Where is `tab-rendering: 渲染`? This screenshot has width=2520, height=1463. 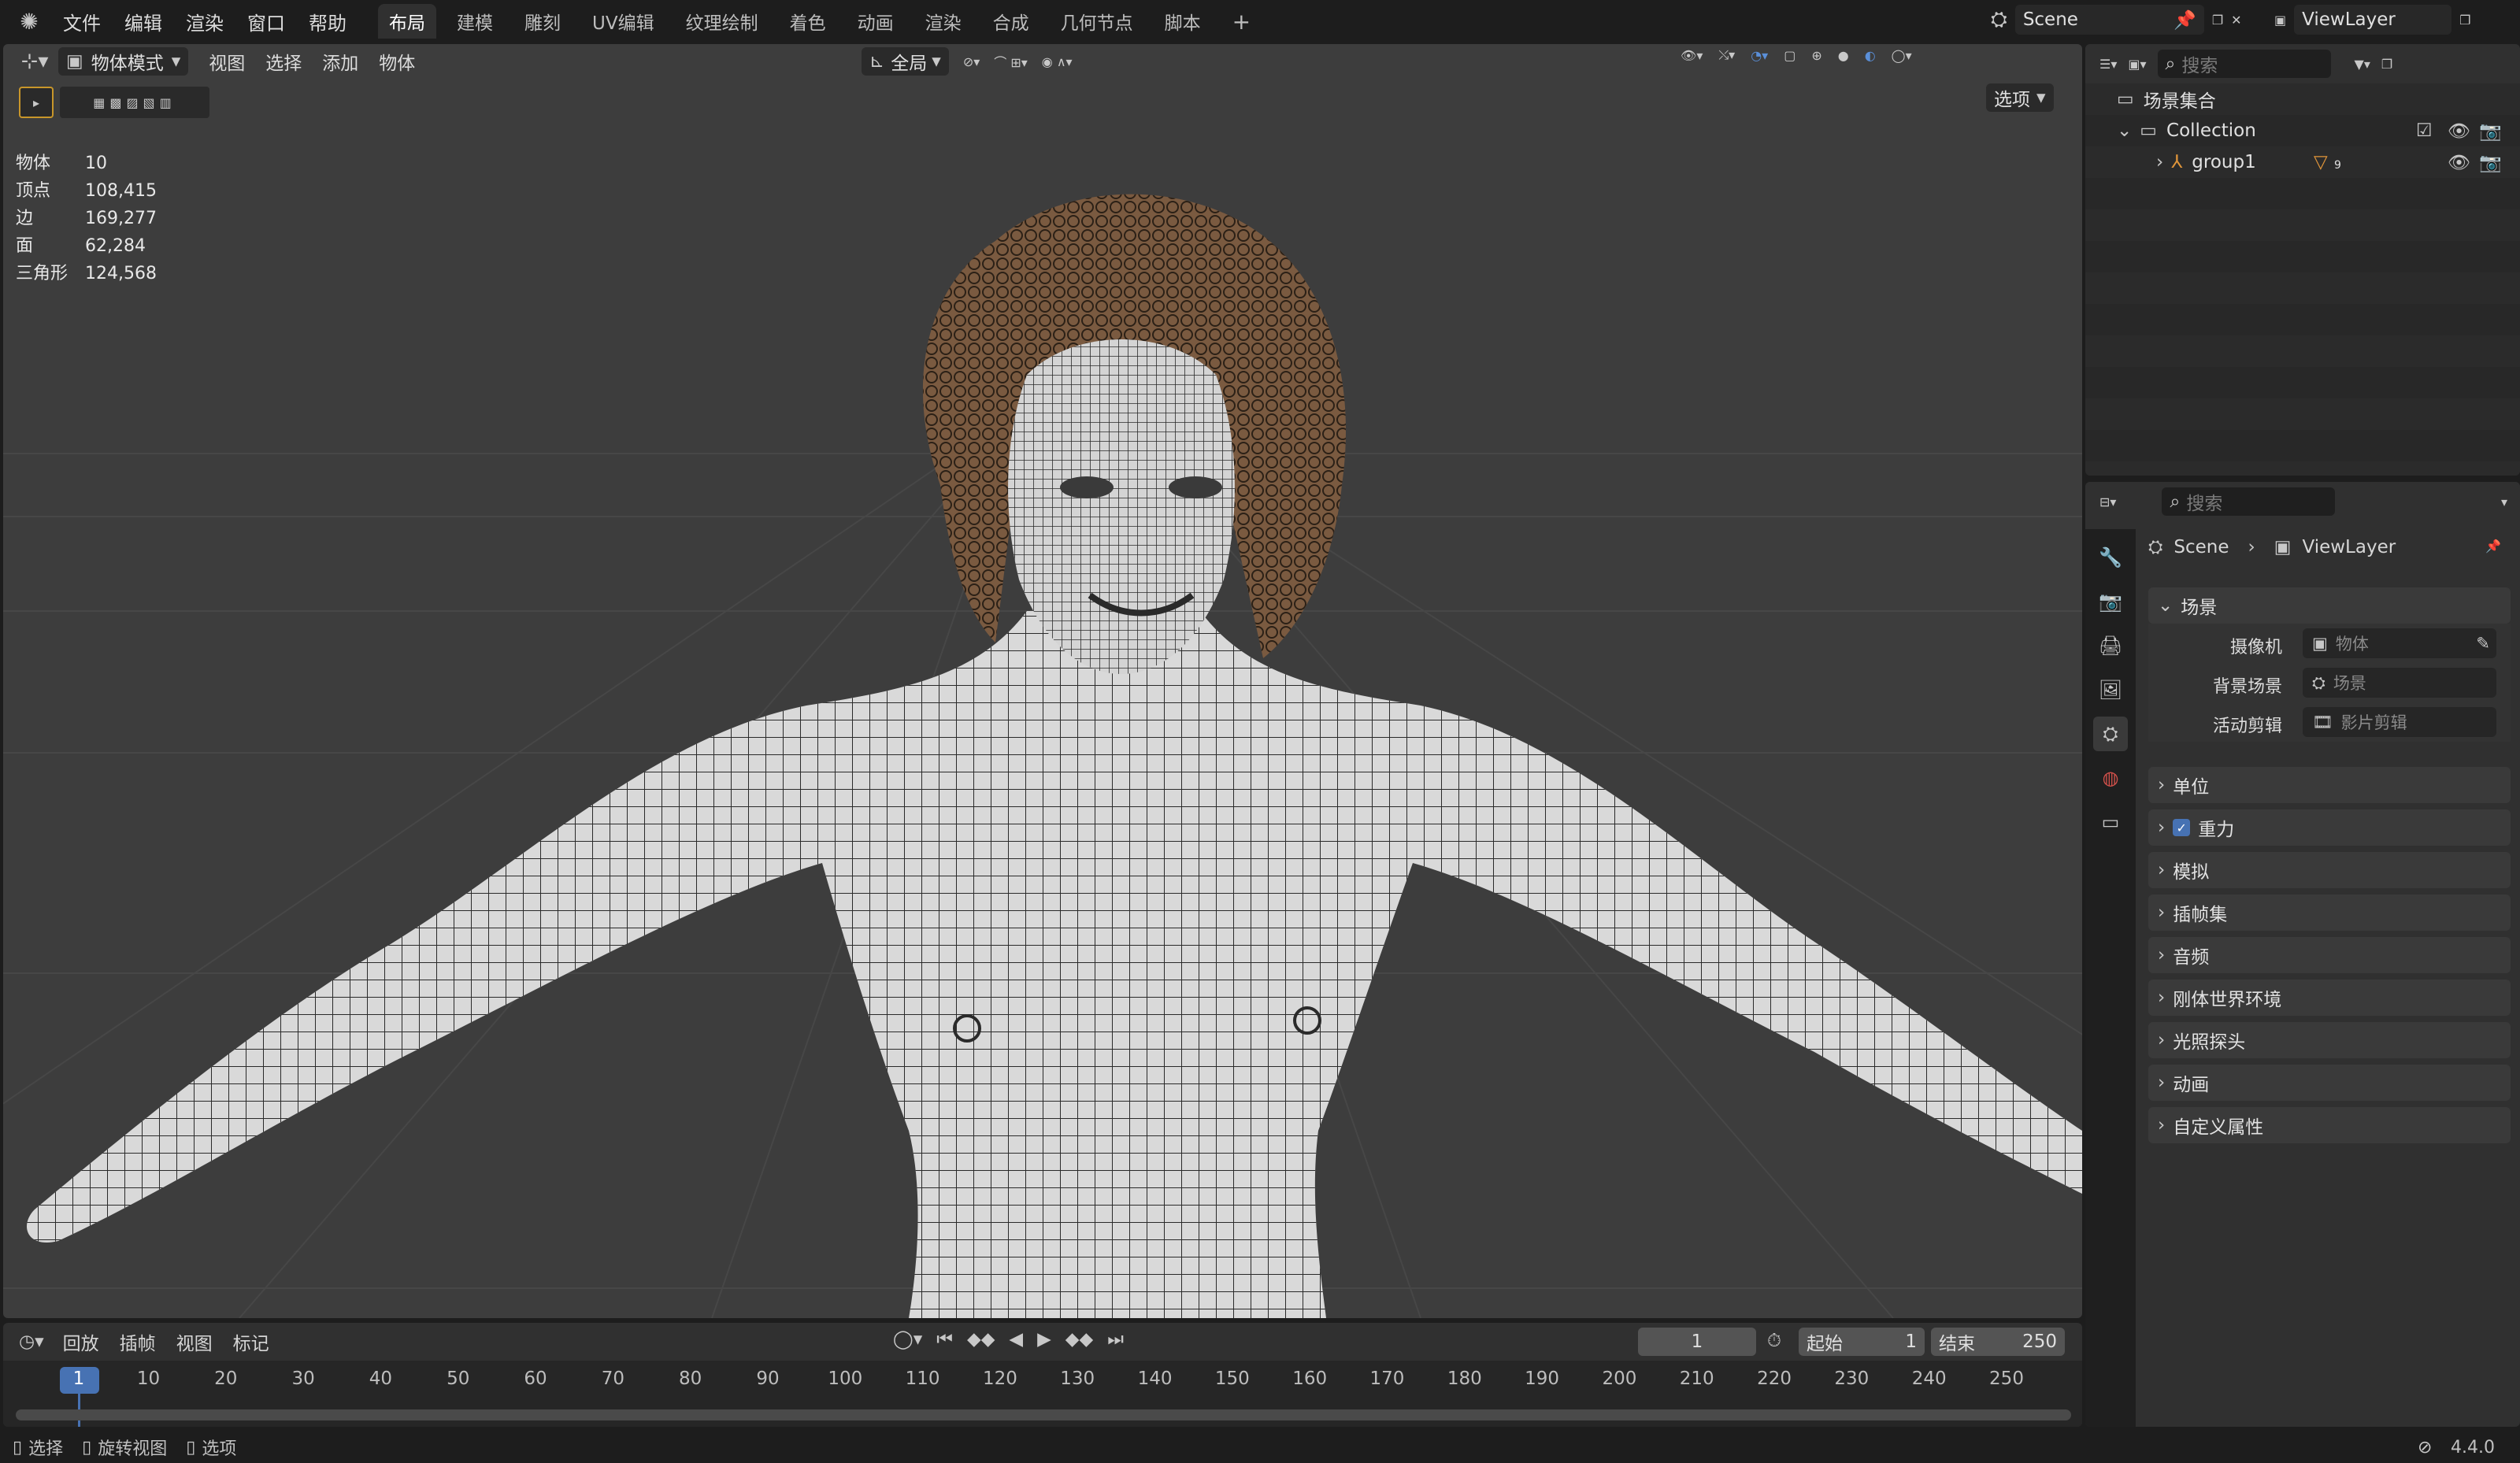 tab-rendering: 渲染 is located at coordinates (943, 21).